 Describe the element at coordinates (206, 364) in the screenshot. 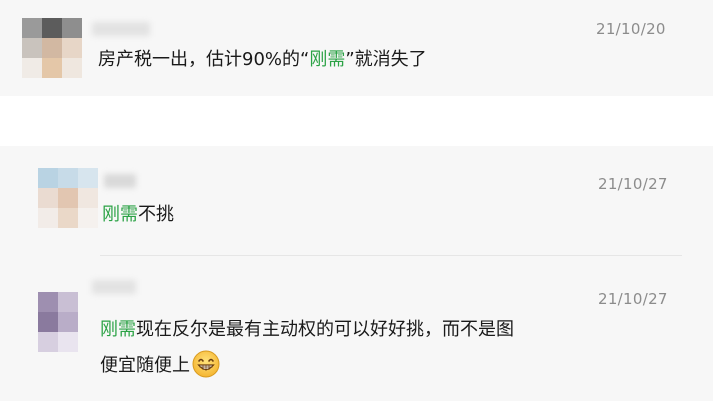

I see `grinning-face-icon` at that location.